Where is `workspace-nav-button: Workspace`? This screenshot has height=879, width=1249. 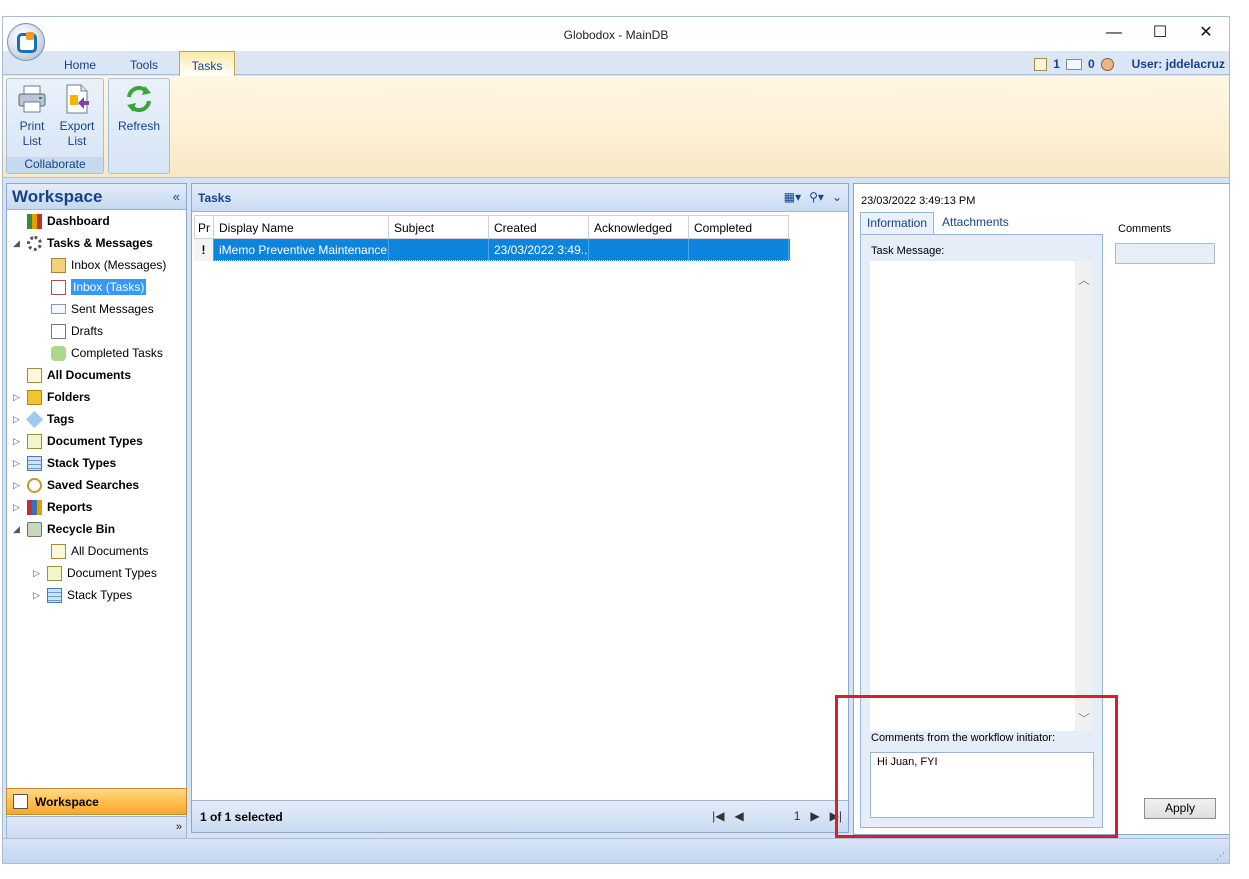 workspace-nav-button: Workspace is located at coordinates (96, 801).